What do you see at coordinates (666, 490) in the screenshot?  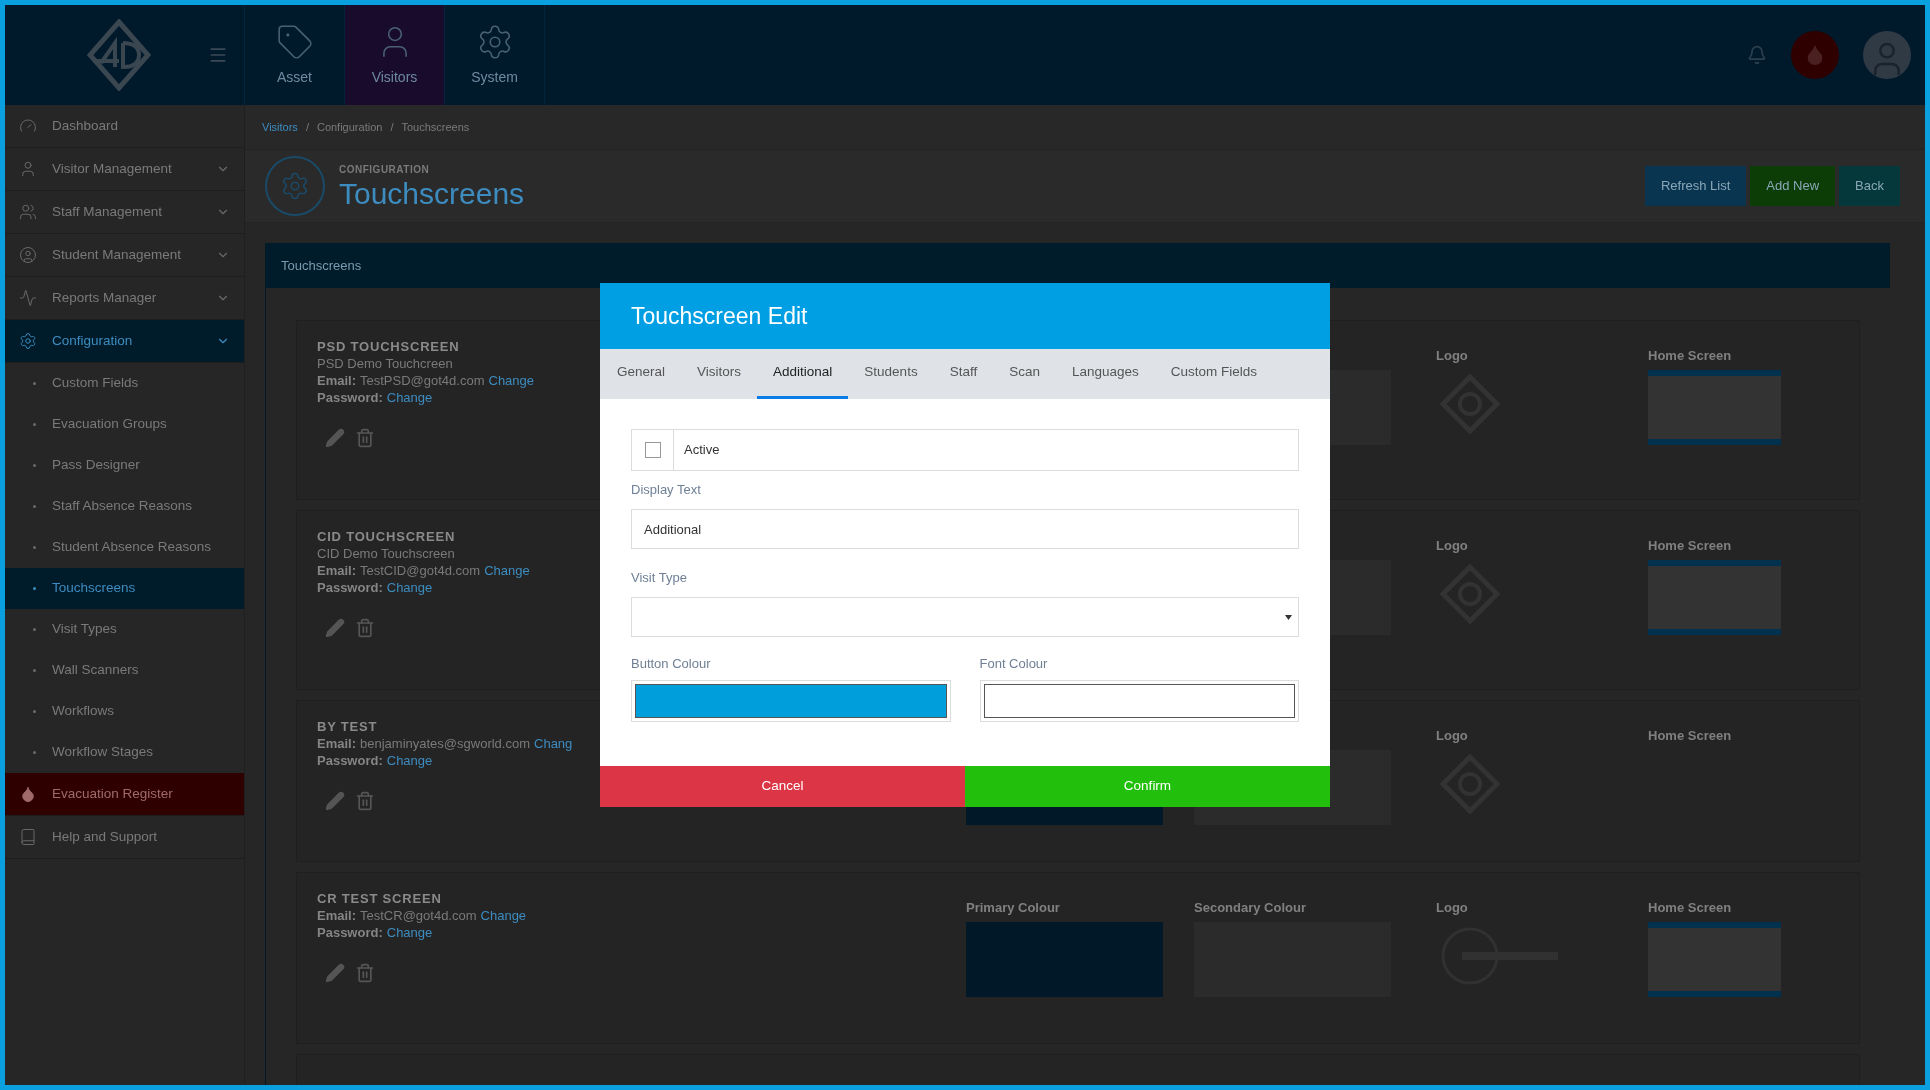 I see `field-label: Display Text` at bounding box center [666, 490].